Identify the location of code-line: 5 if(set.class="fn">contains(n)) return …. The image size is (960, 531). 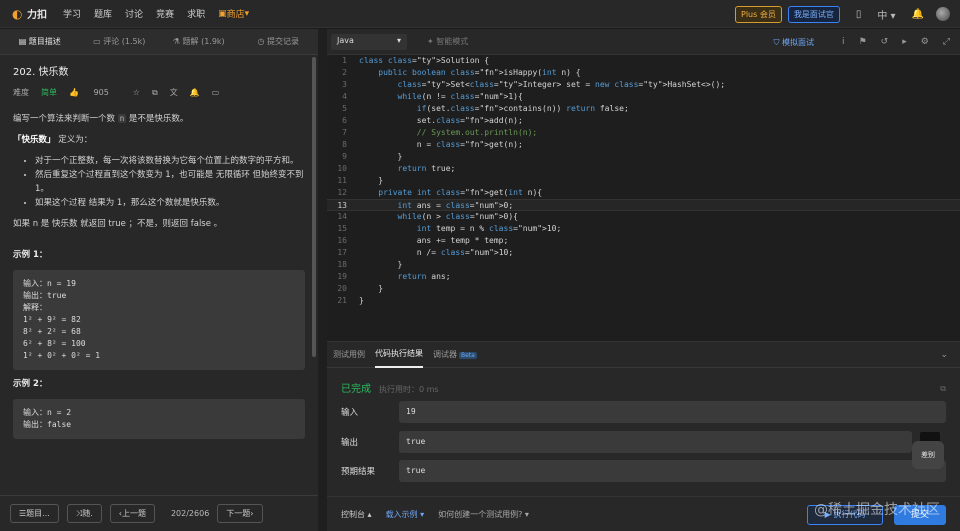
(643, 109).